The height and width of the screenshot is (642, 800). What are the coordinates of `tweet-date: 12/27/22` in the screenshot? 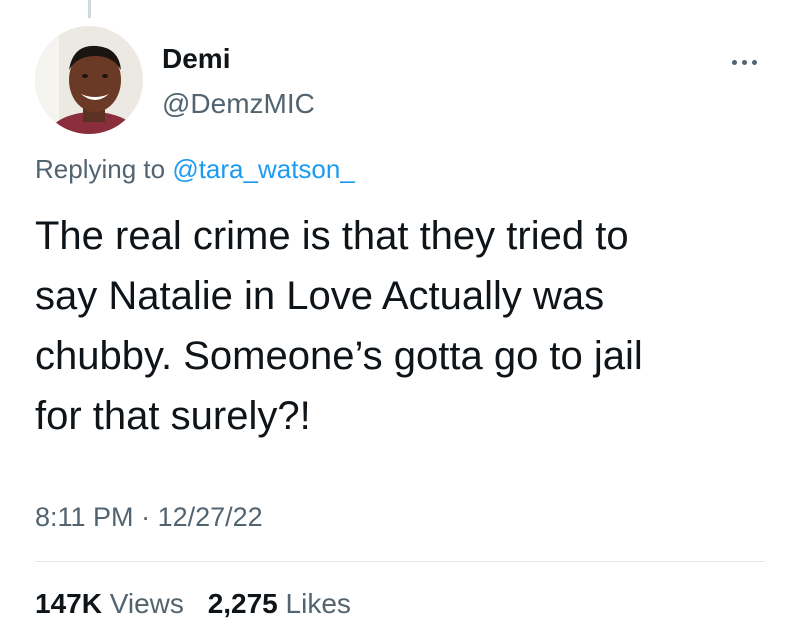 It's located at (210, 517).